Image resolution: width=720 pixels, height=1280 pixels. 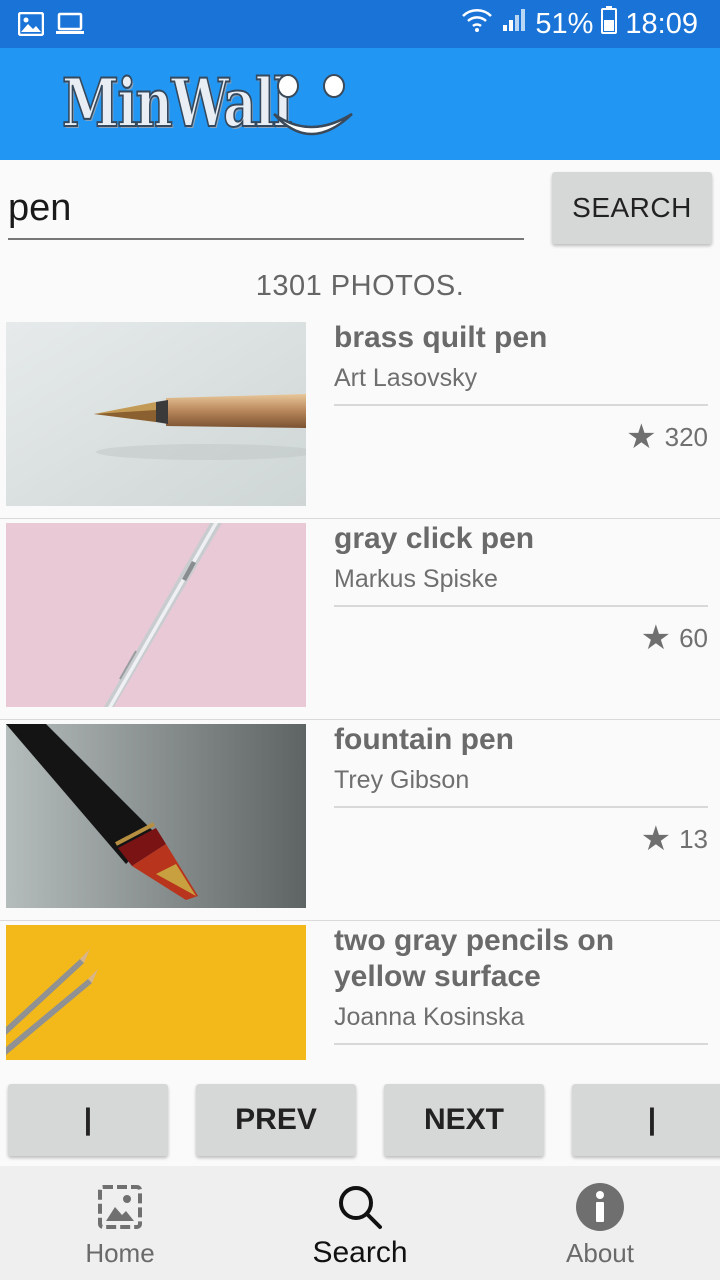 I want to click on info-icon, so click(x=600, y=1207).